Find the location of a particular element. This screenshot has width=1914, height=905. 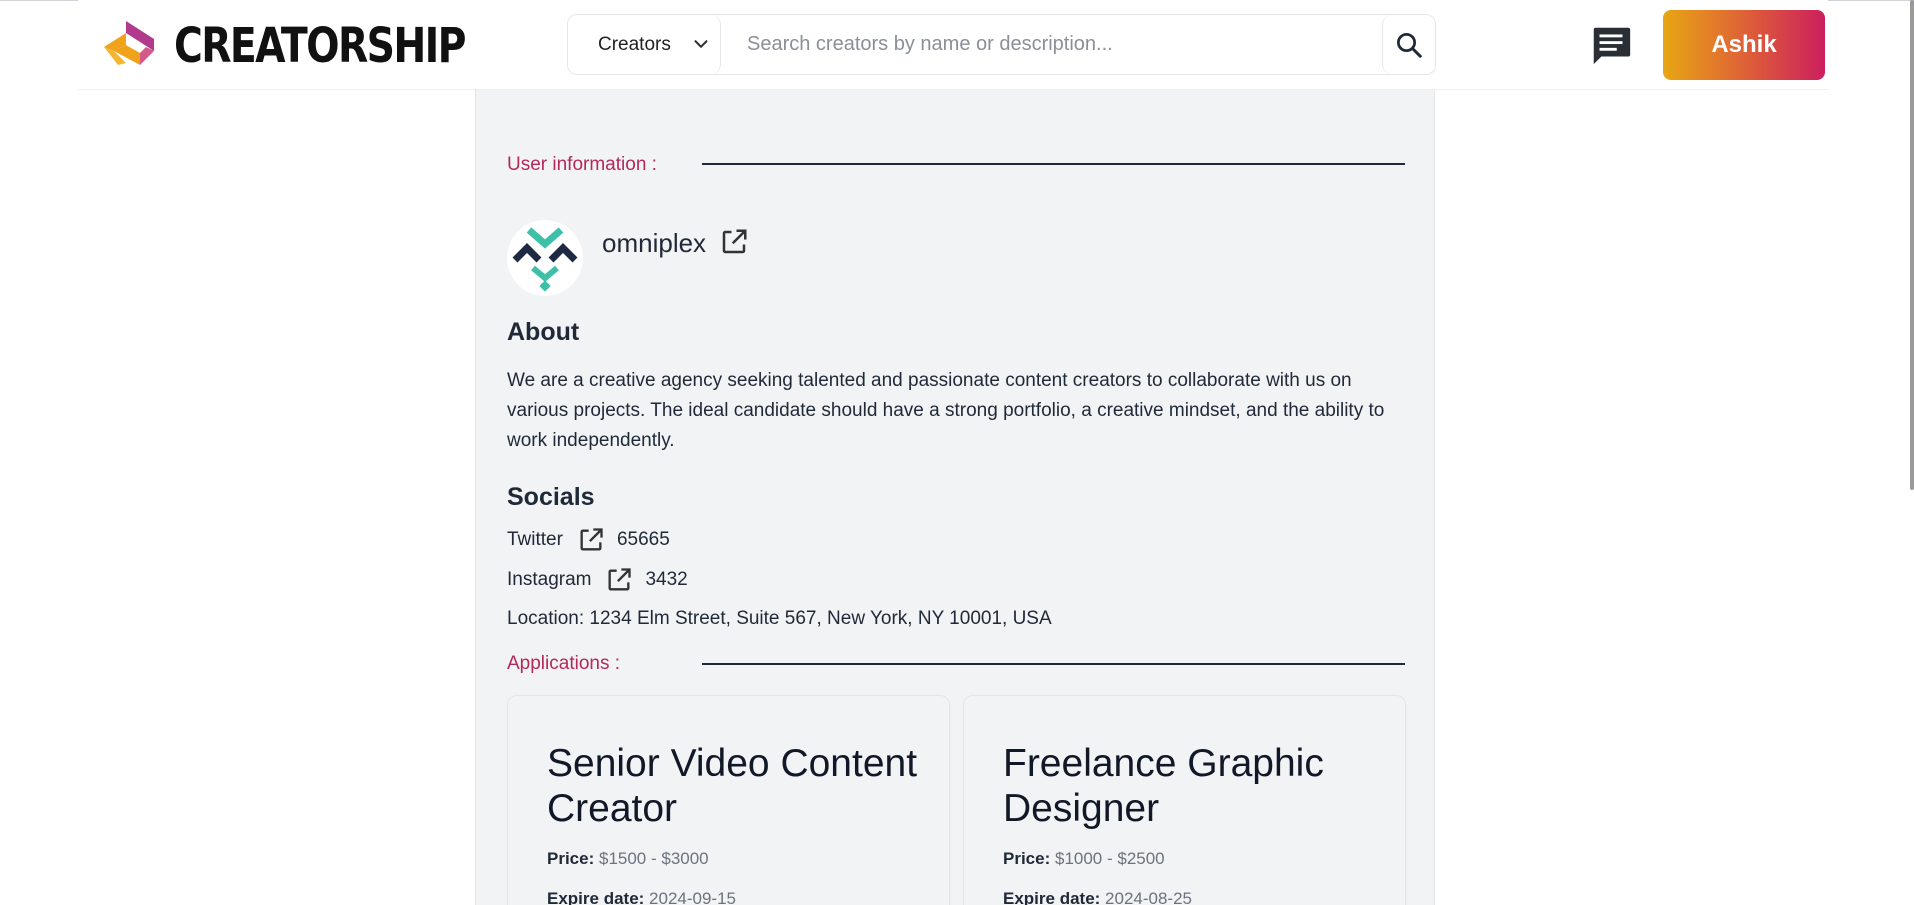

application-price: Price: $1500 - $3000 is located at coordinates (733, 862).